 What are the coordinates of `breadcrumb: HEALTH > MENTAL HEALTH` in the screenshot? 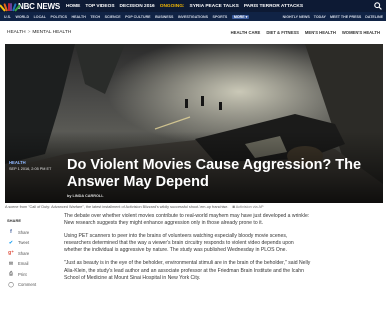 It's located at (39, 32).